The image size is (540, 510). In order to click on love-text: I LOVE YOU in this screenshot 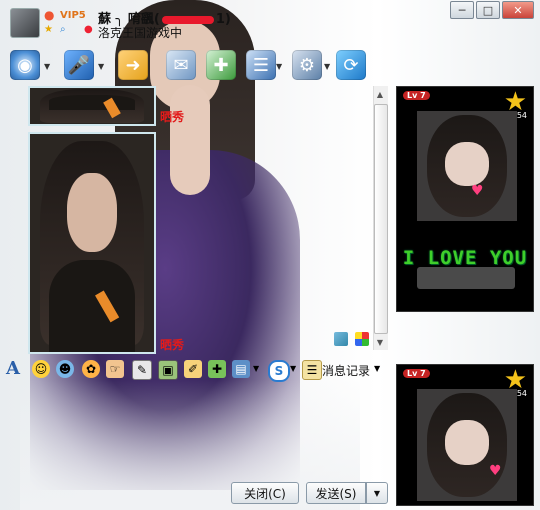, I will do `click(465, 258)`.